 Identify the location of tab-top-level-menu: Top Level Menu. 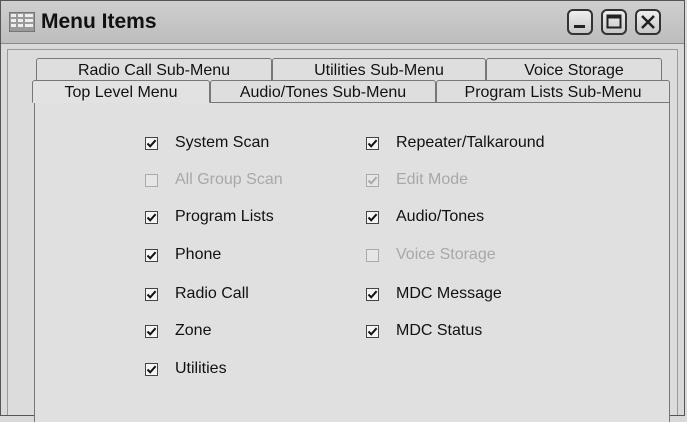
(121, 91).